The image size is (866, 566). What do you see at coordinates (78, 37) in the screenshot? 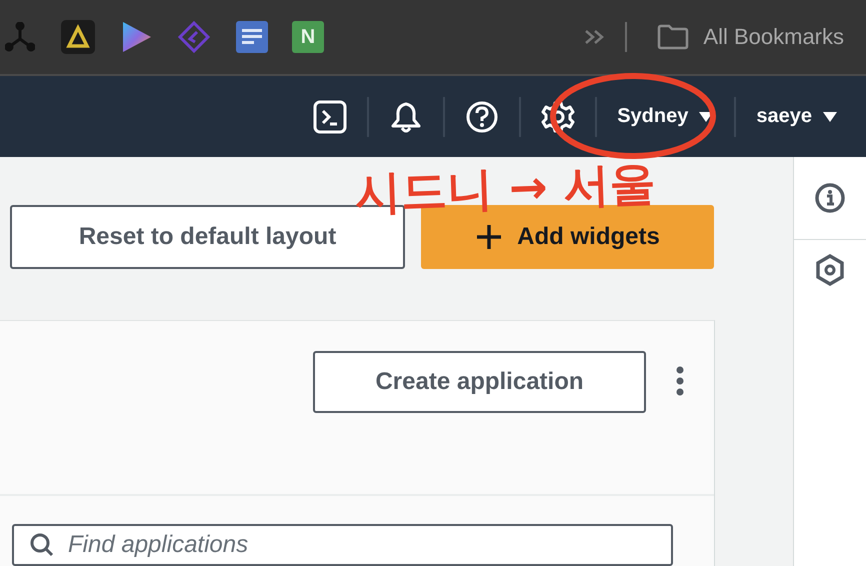
I see `triangle-logo-icon` at bounding box center [78, 37].